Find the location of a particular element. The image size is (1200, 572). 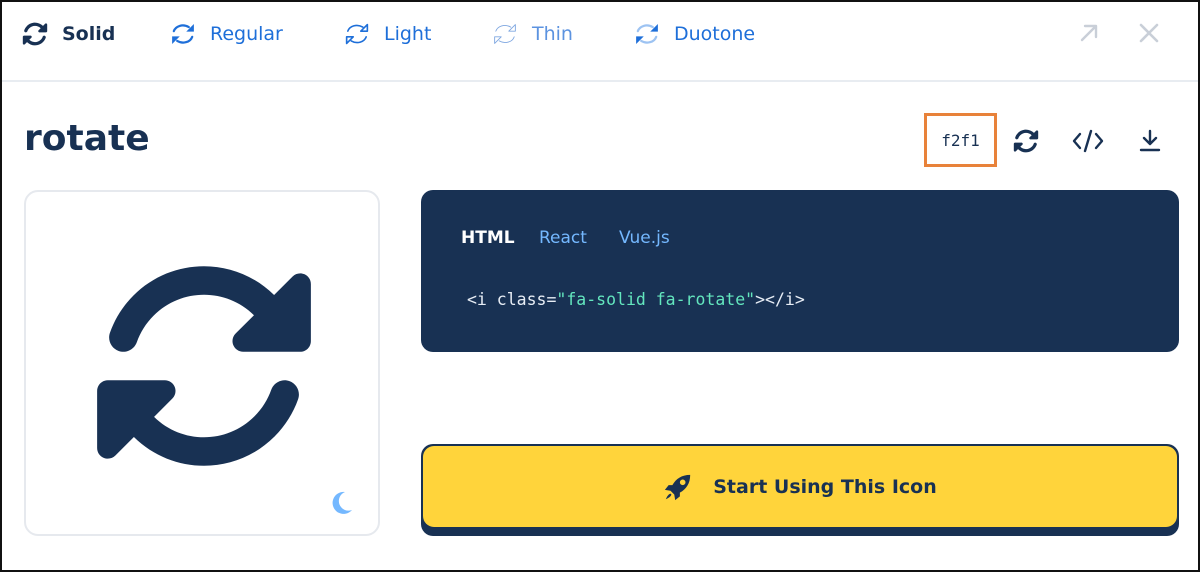

copy-code-button is located at coordinates (1088, 141).